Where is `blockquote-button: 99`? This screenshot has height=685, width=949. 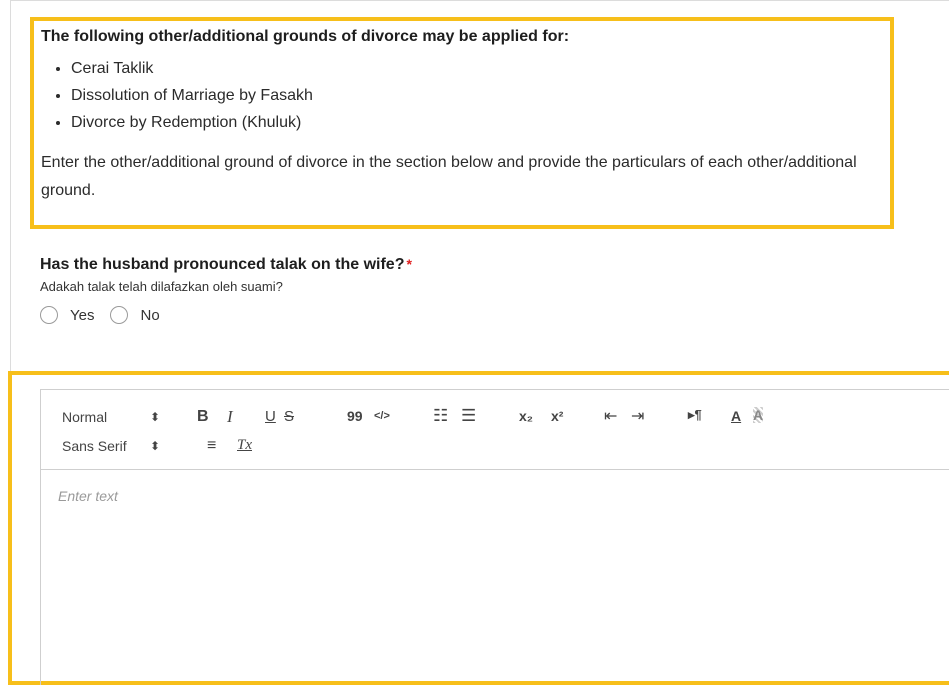 blockquote-button: 99 is located at coordinates (355, 416).